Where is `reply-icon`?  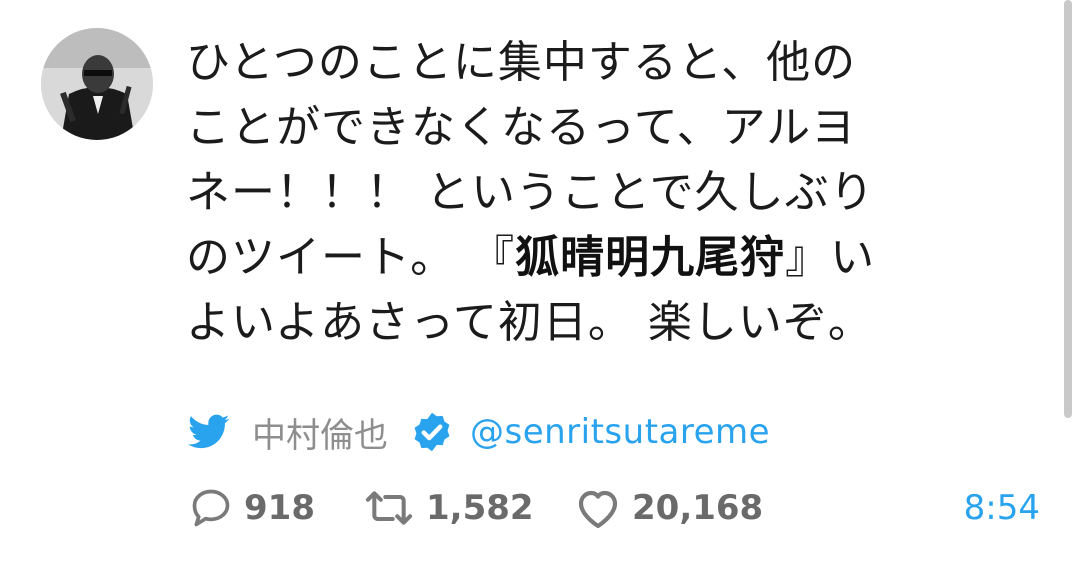
reply-icon is located at coordinates (211, 508).